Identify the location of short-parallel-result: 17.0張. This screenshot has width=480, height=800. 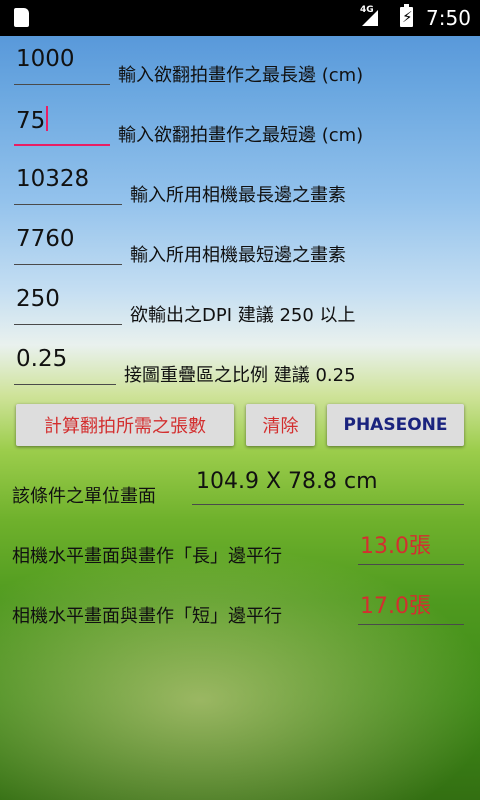
(411, 605).